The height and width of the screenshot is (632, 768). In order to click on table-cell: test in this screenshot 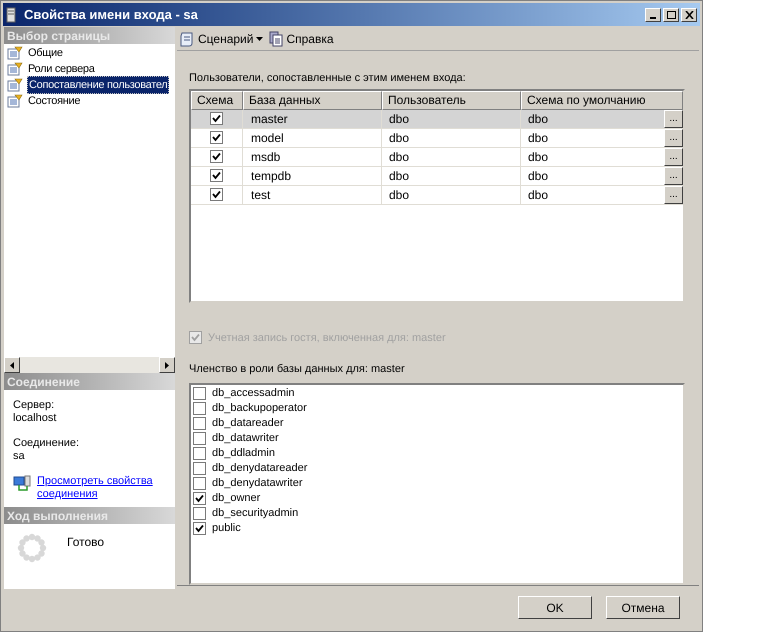, I will do `click(312, 195)`.